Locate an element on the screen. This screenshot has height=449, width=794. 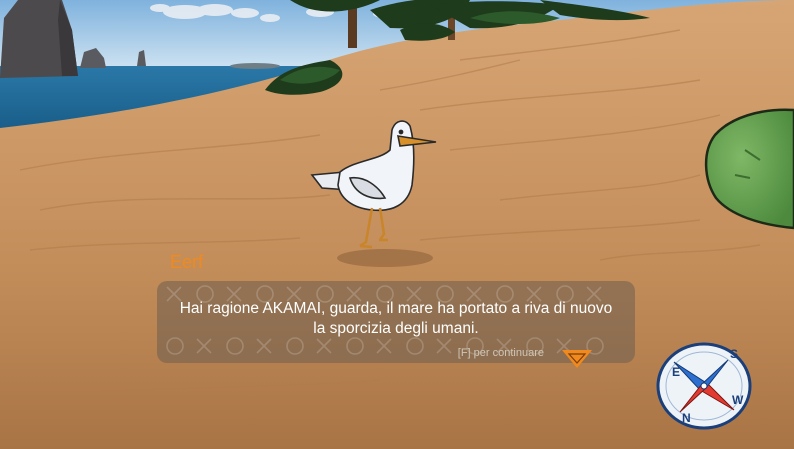
compass-east: E is located at coordinates (676, 372).